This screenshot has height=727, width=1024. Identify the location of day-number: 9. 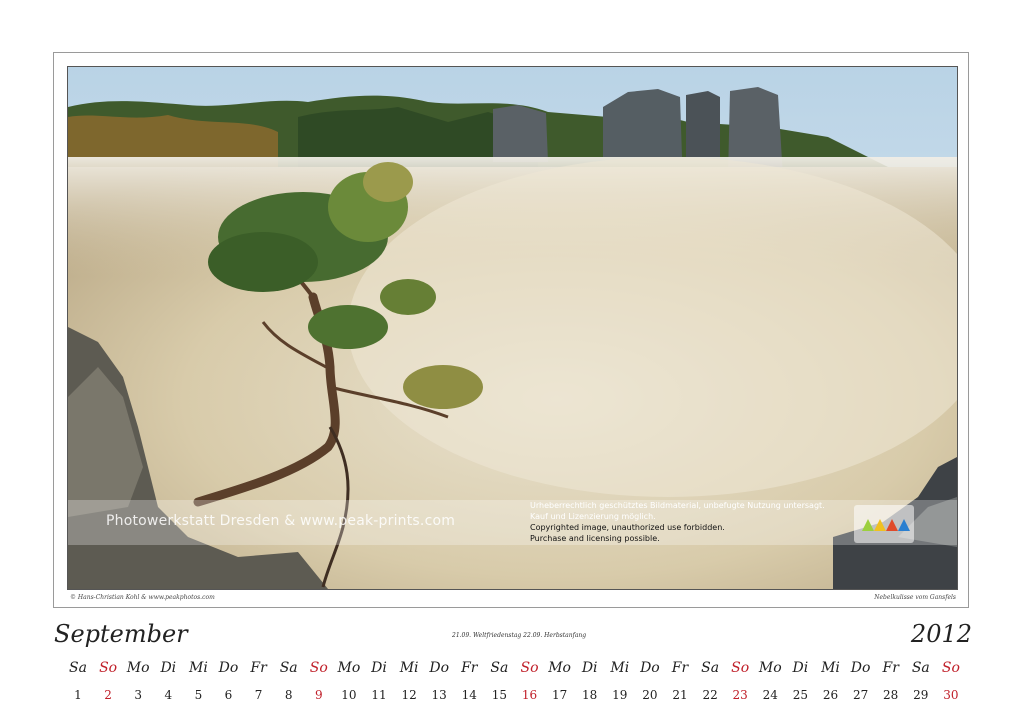
(318, 695).